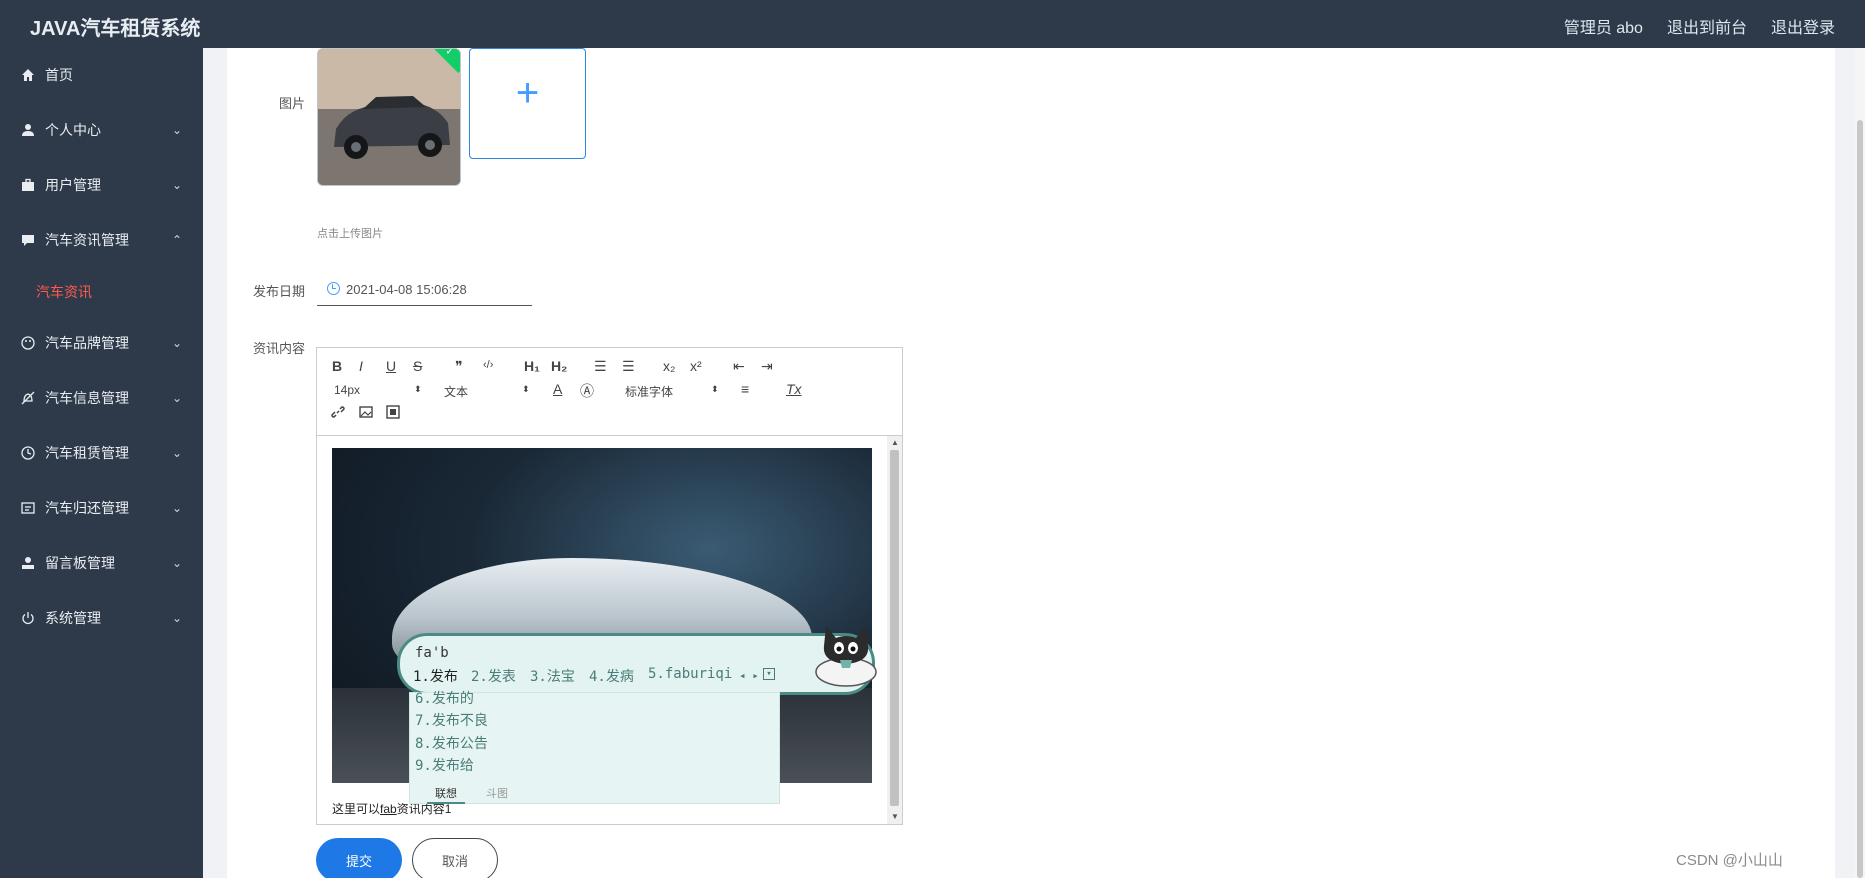 The image size is (1865, 878). What do you see at coordinates (28, 240) in the screenshot?
I see `chat-icon` at bounding box center [28, 240].